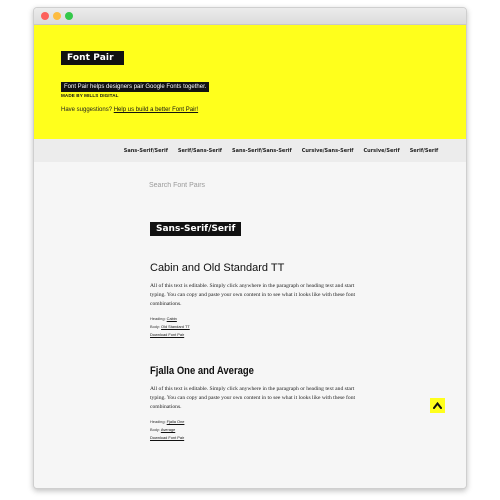  Describe the element at coordinates (69, 16) in the screenshot. I see `maximize-window-button` at that location.